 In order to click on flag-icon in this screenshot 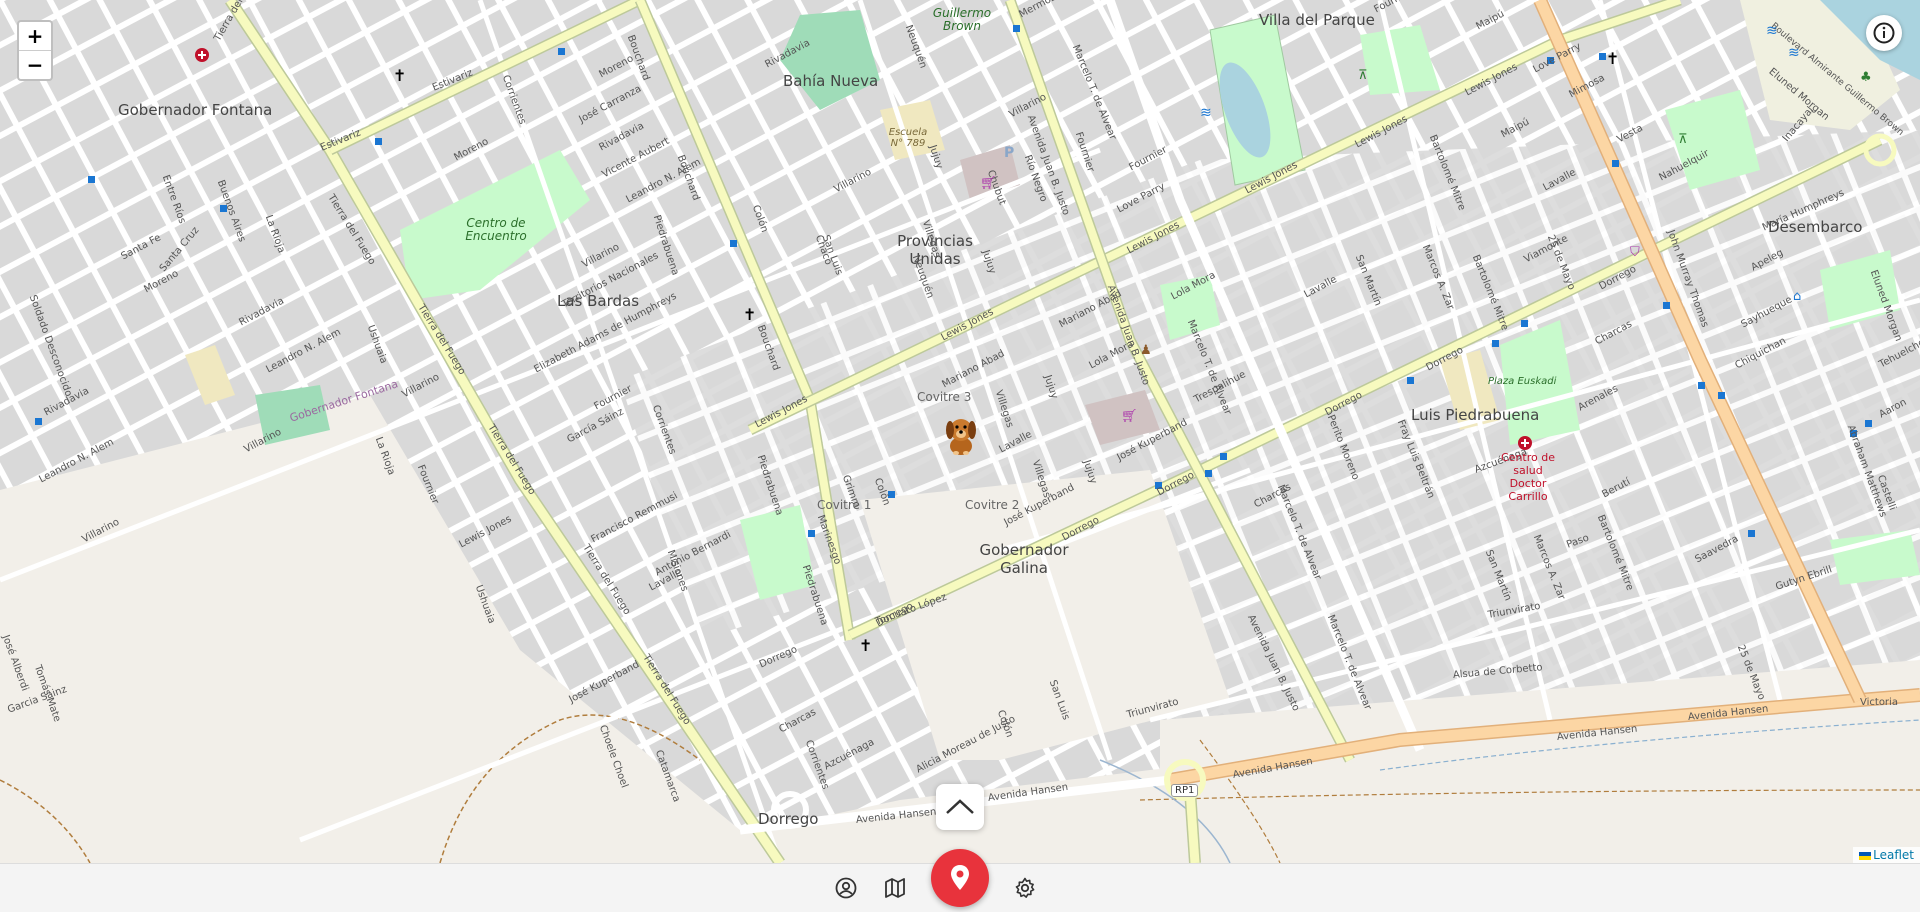, I will do `click(1865, 855)`.